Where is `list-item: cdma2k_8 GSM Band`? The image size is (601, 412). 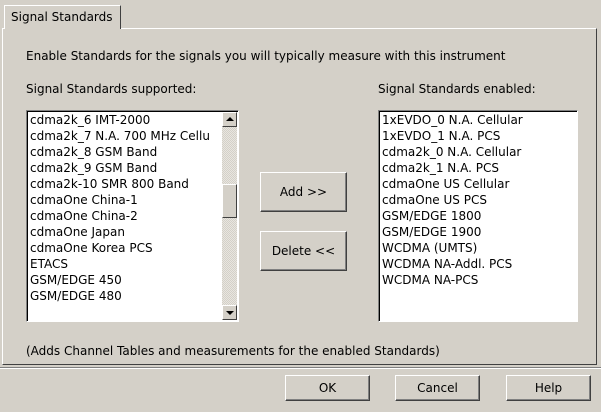 list-item: cdma2k_8 GSM Band is located at coordinates (125, 152).